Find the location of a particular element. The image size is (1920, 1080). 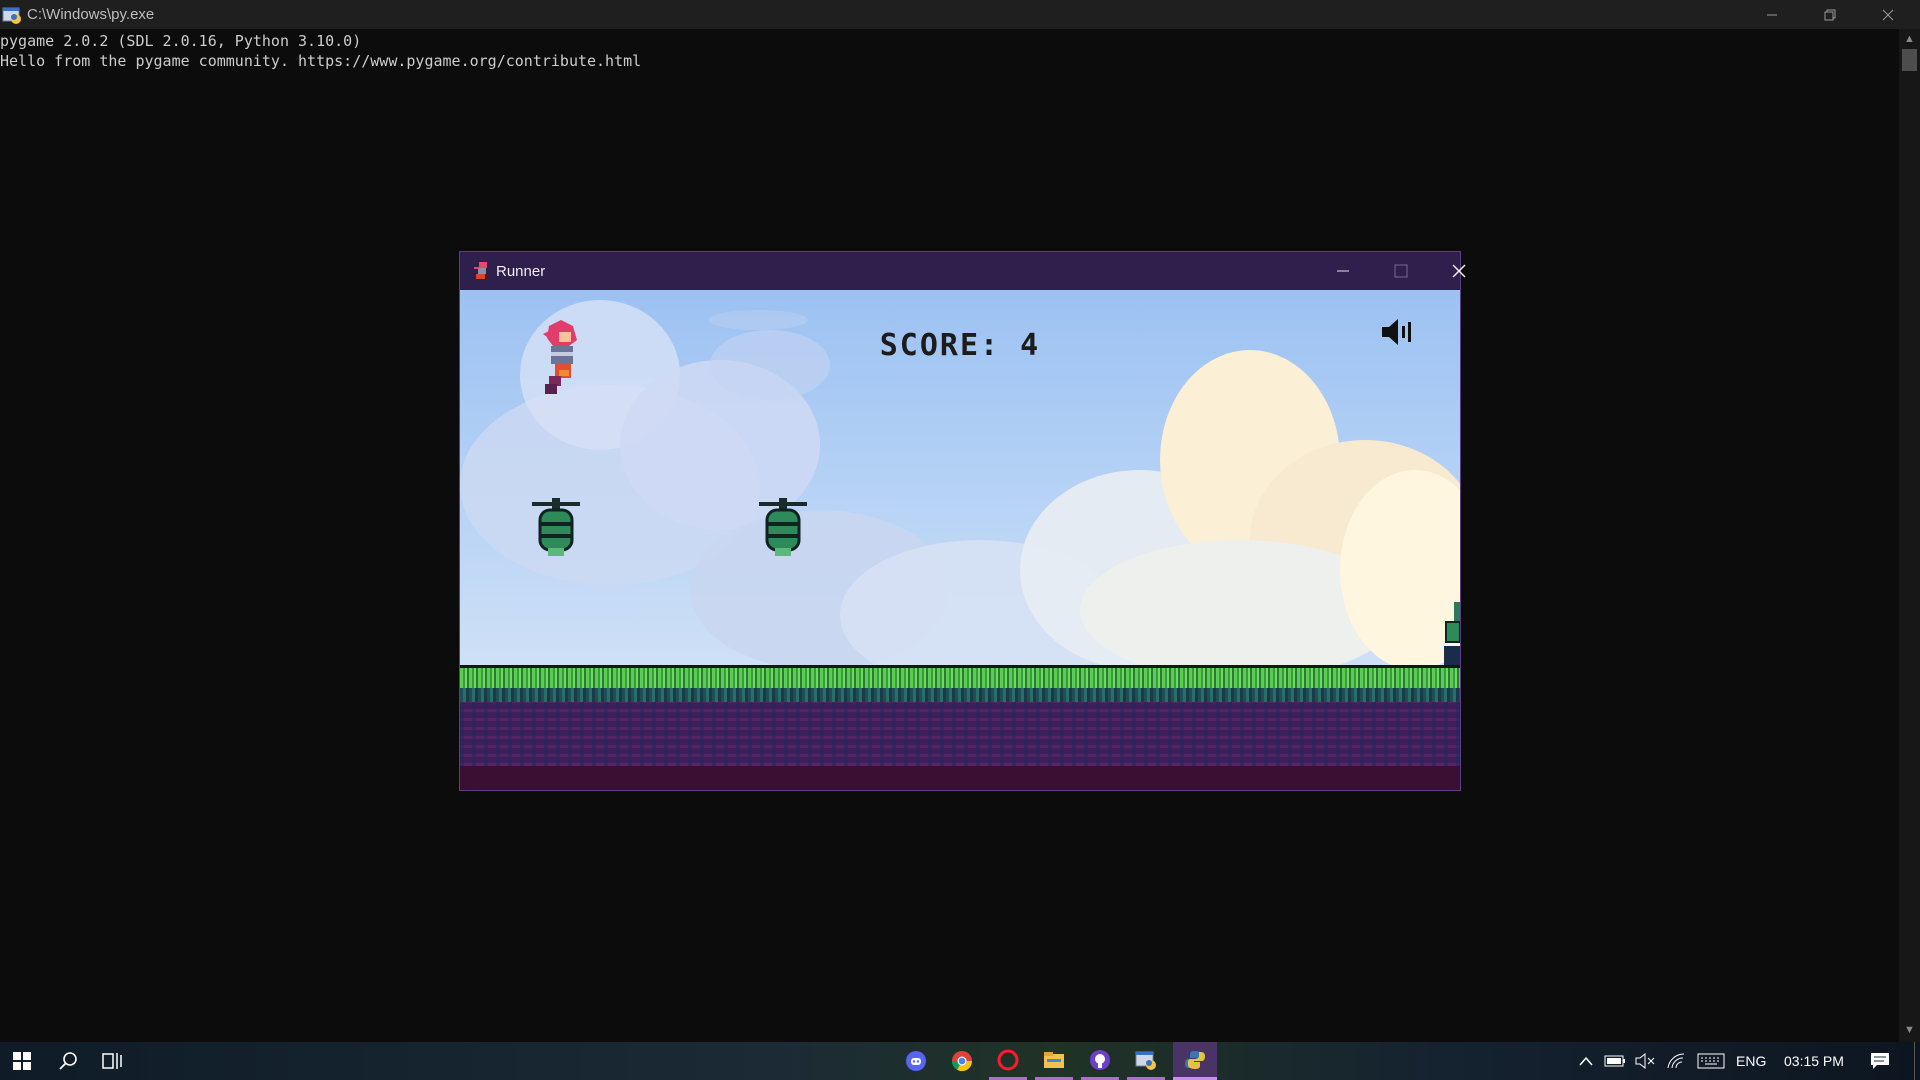

console-title-bar: C:\Windows\py.exe is located at coordinates (960, 14).